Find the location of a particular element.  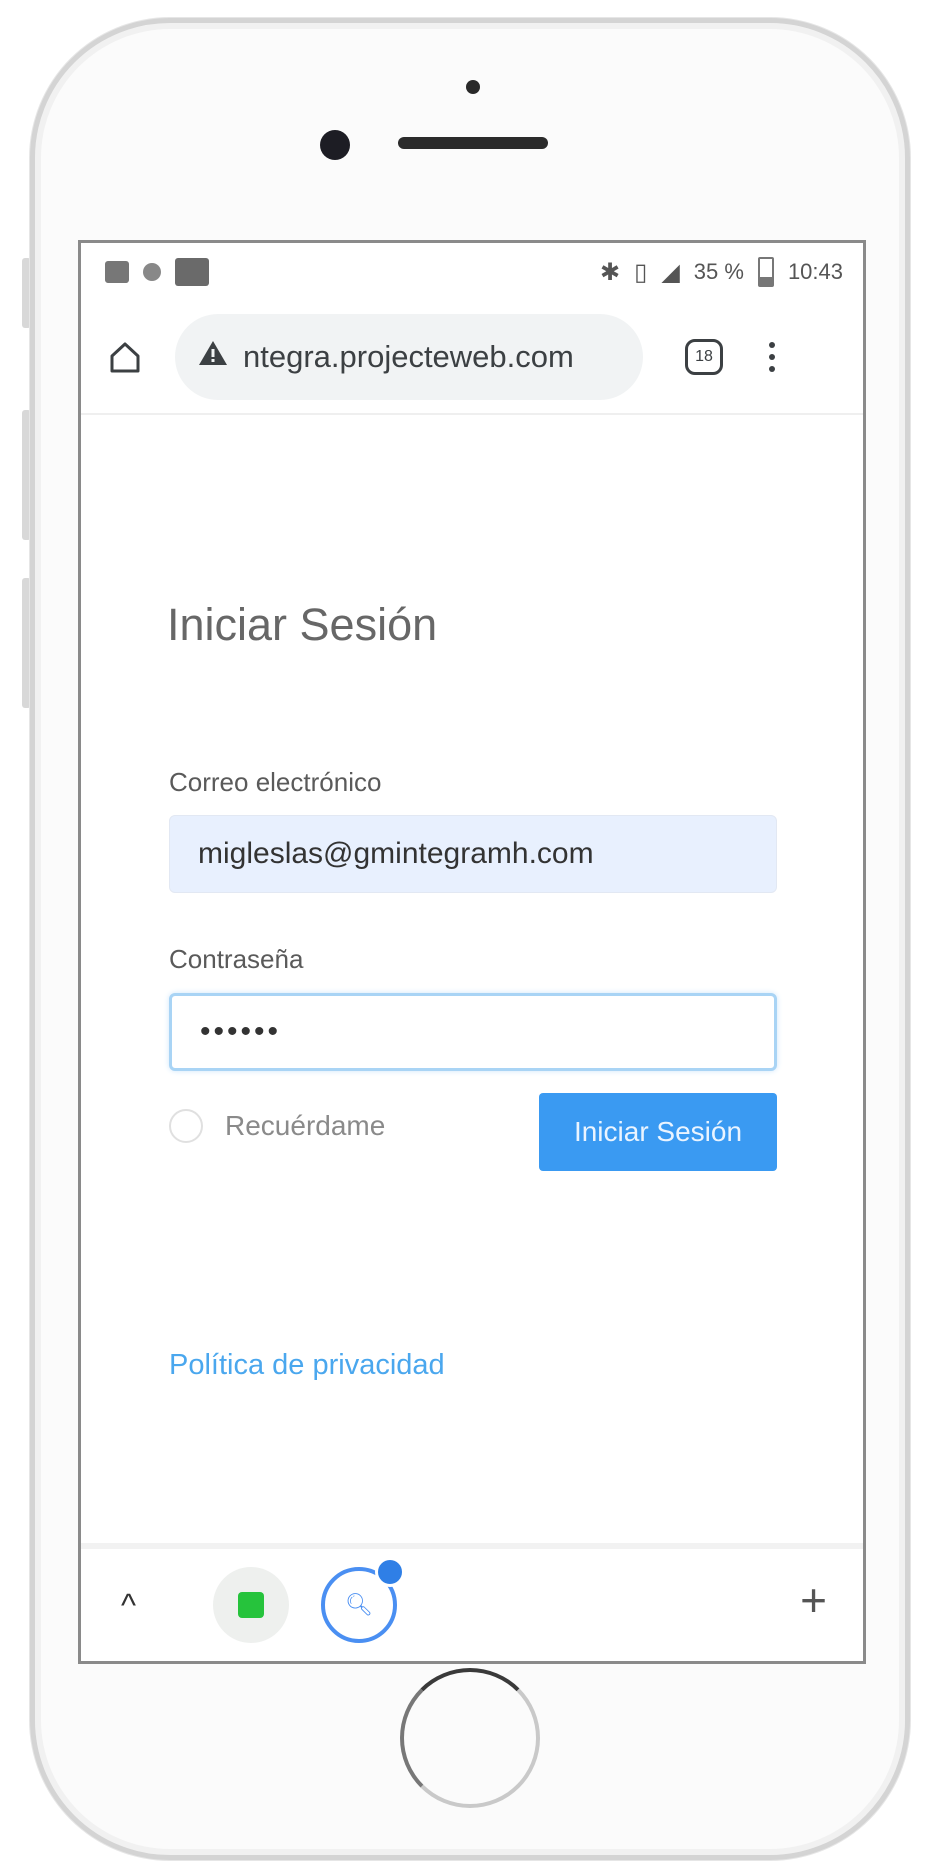

tab-count: 18 is located at coordinates (704, 356).